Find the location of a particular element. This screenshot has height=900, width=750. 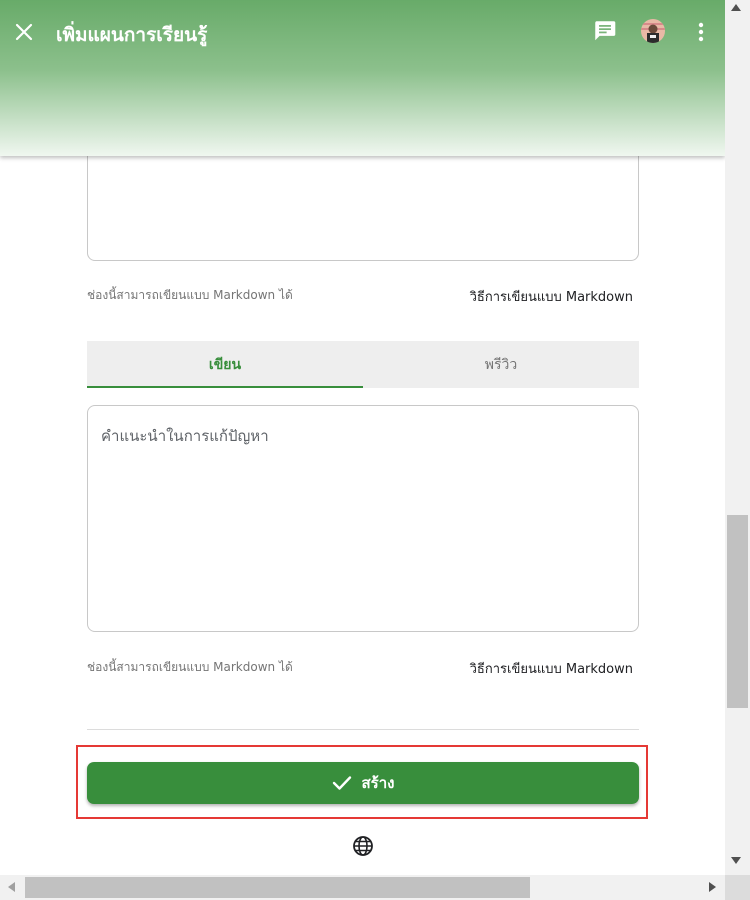

create-button: สร้าง is located at coordinates (363, 783).